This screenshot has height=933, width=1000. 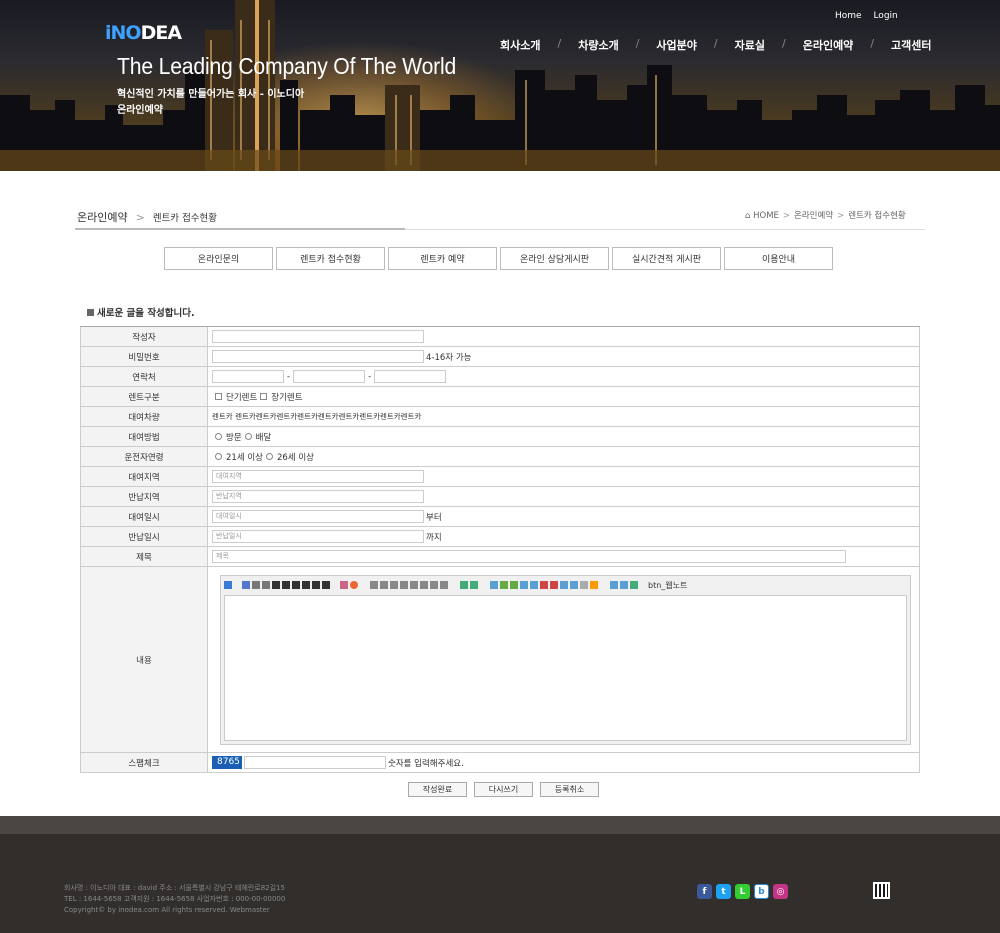 I want to click on tab-rental-reservation: 렌트카 예약, so click(x=442, y=258).